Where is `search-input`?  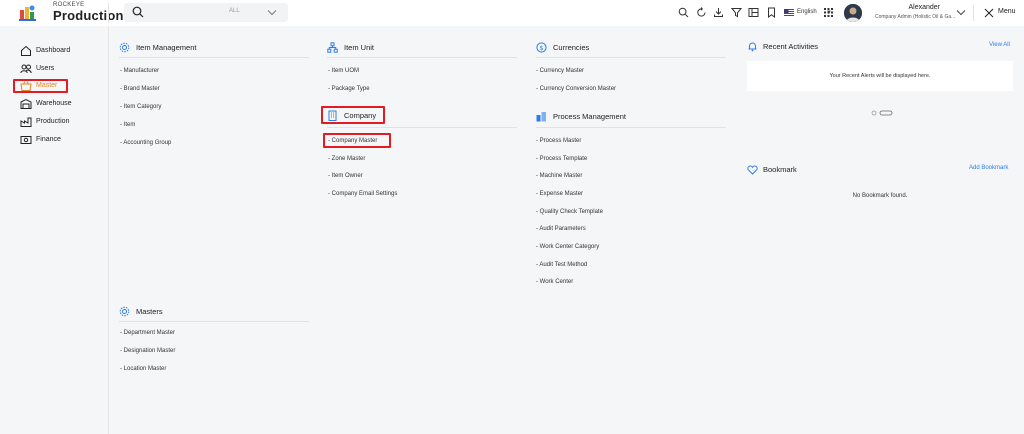
search-input is located at coordinates (195, 12).